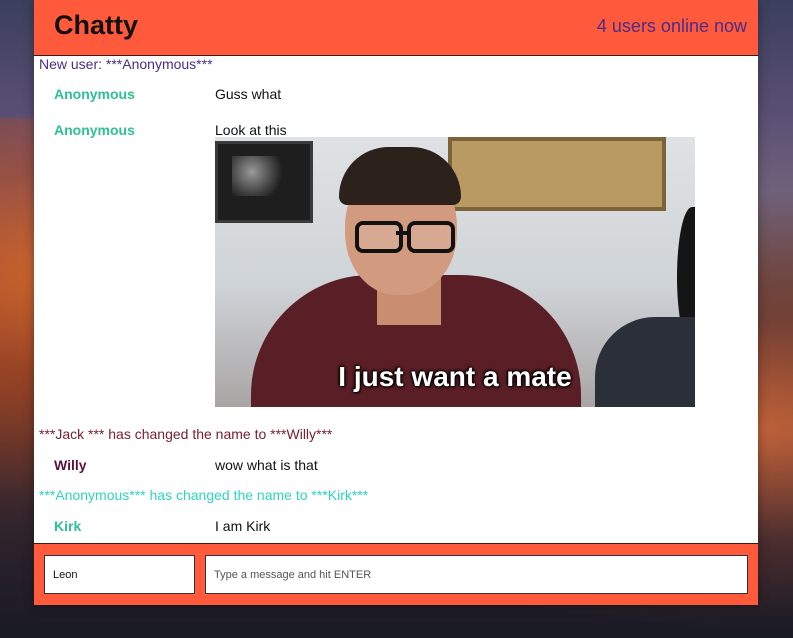 This screenshot has height=638, width=793. What do you see at coordinates (400, 176) in the screenshot?
I see `gif-person-hair` at bounding box center [400, 176].